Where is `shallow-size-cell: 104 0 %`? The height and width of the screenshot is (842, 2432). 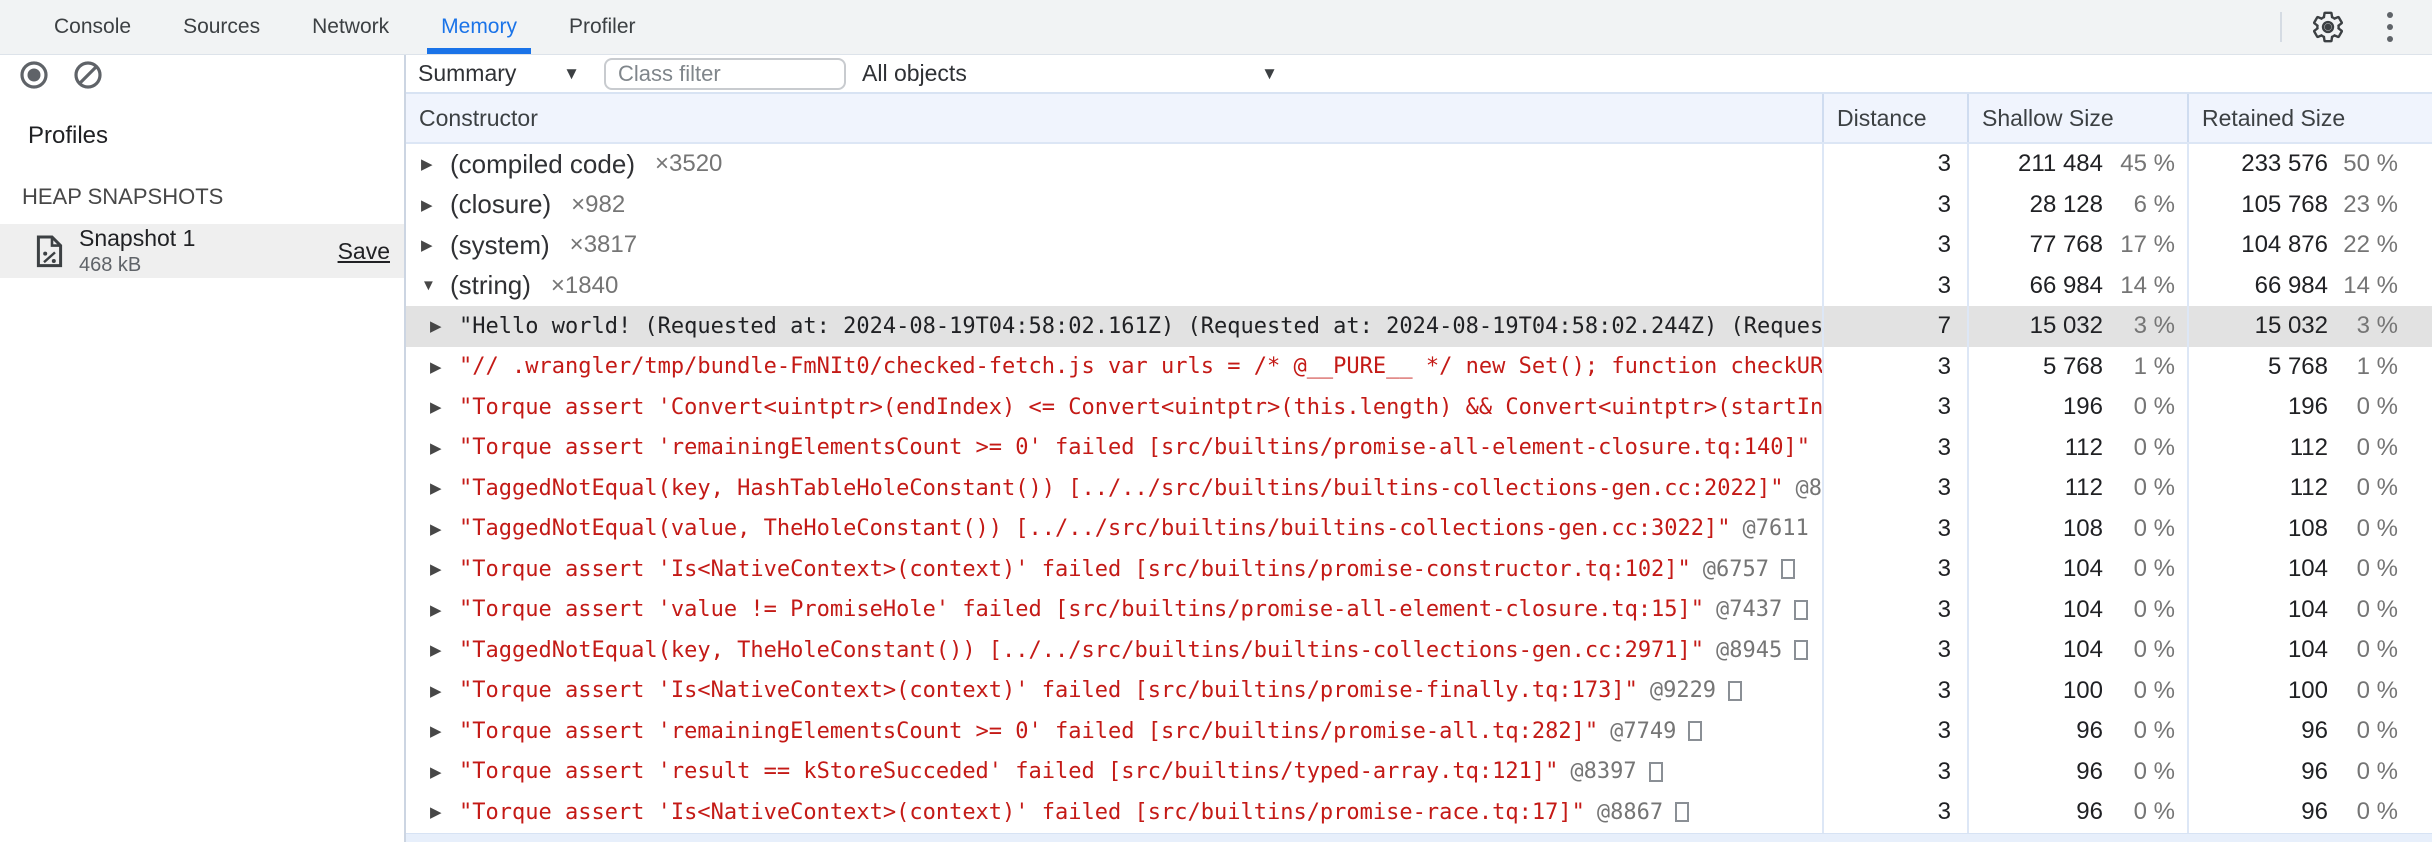 shallow-size-cell: 104 0 % is located at coordinates (2077, 650).